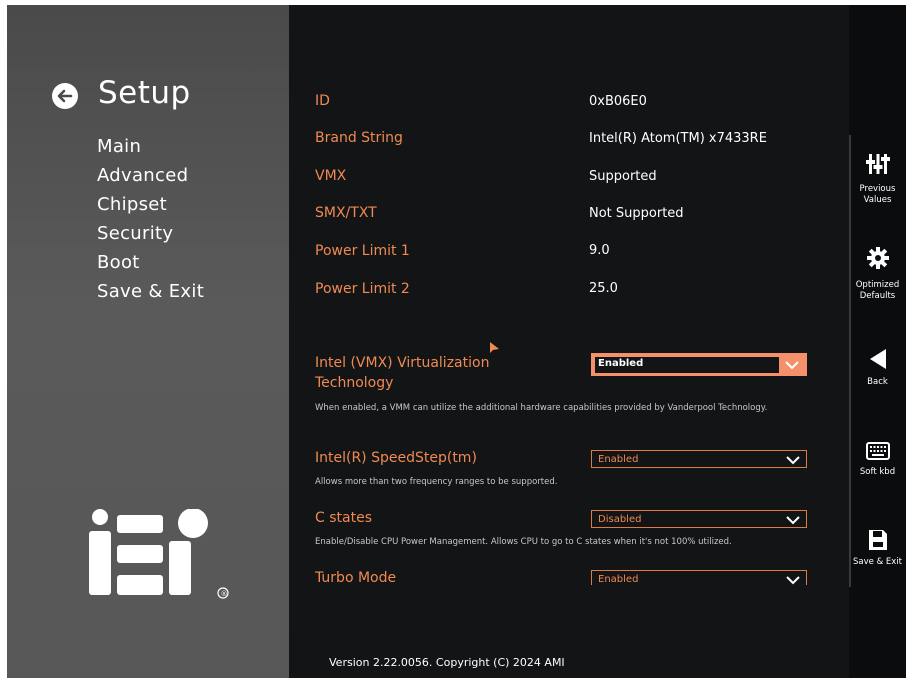  I want to click on info-value-id: 0xB06E0, so click(618, 101).